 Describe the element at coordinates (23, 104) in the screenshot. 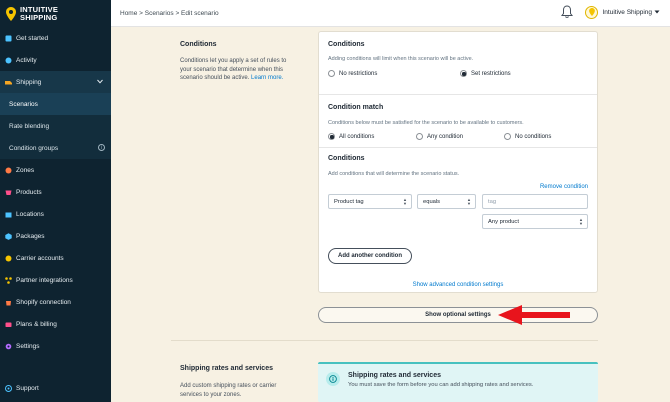

I see `sidebar-subitem-label: Scenarios` at that location.